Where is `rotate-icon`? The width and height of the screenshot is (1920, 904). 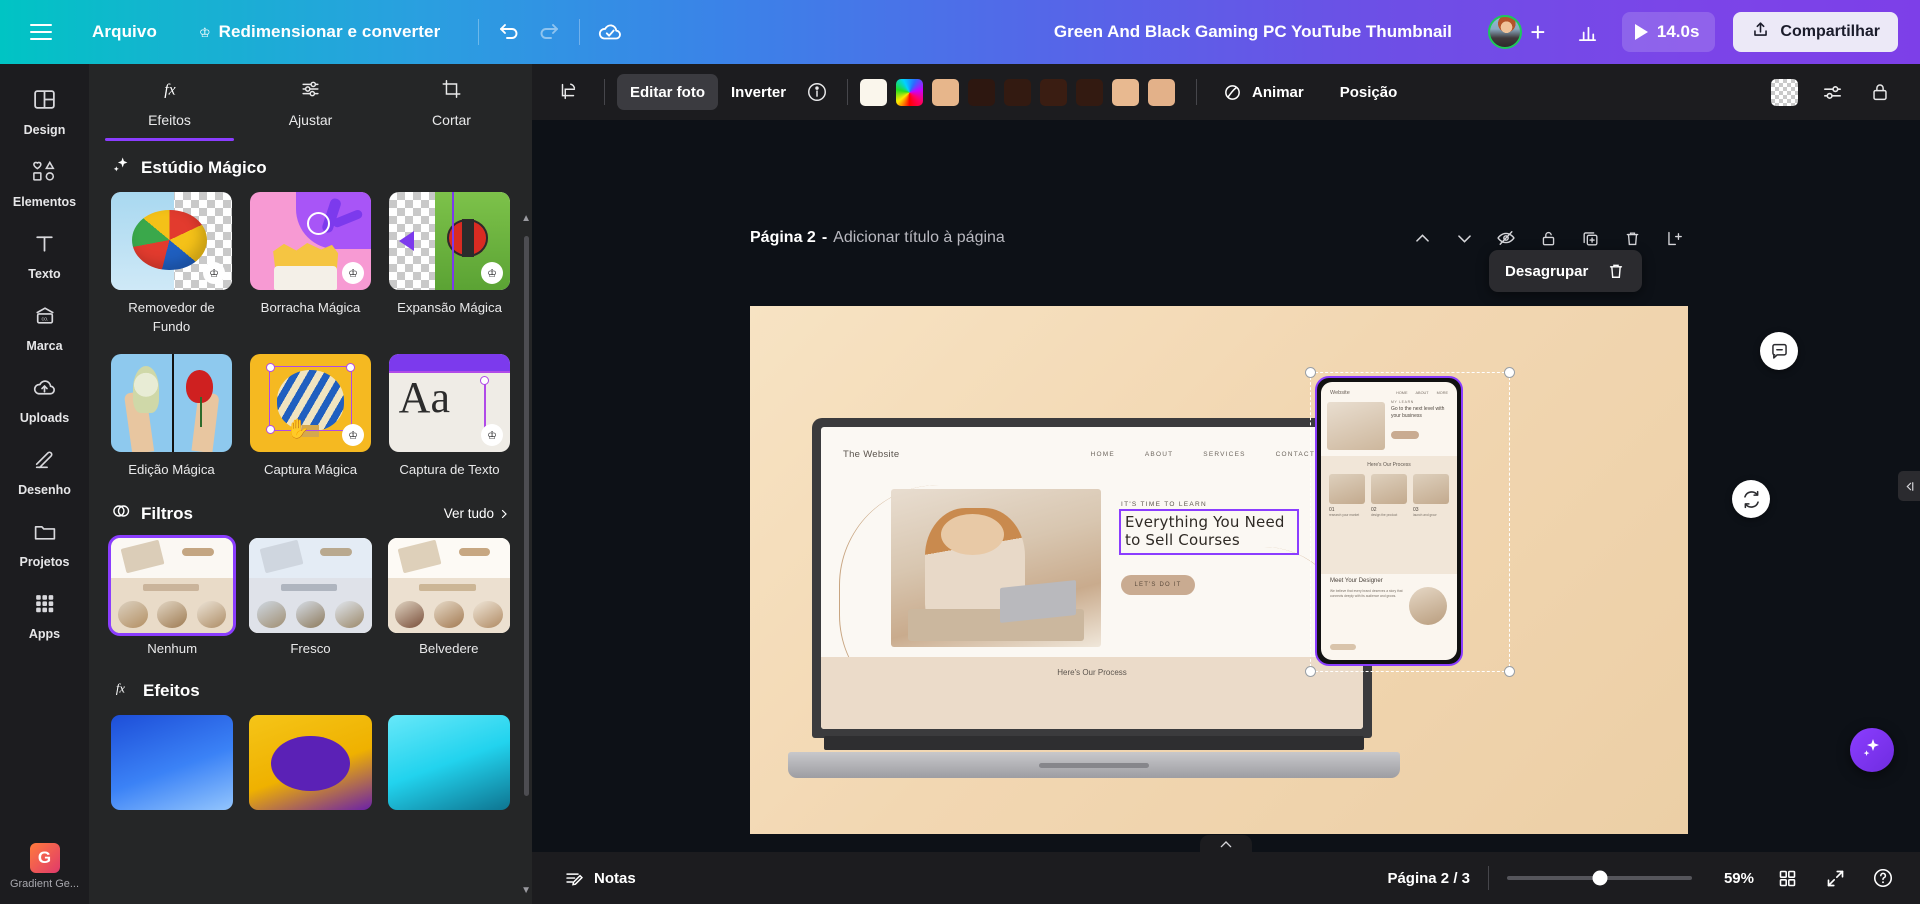 rotate-icon is located at coordinates (1751, 499).